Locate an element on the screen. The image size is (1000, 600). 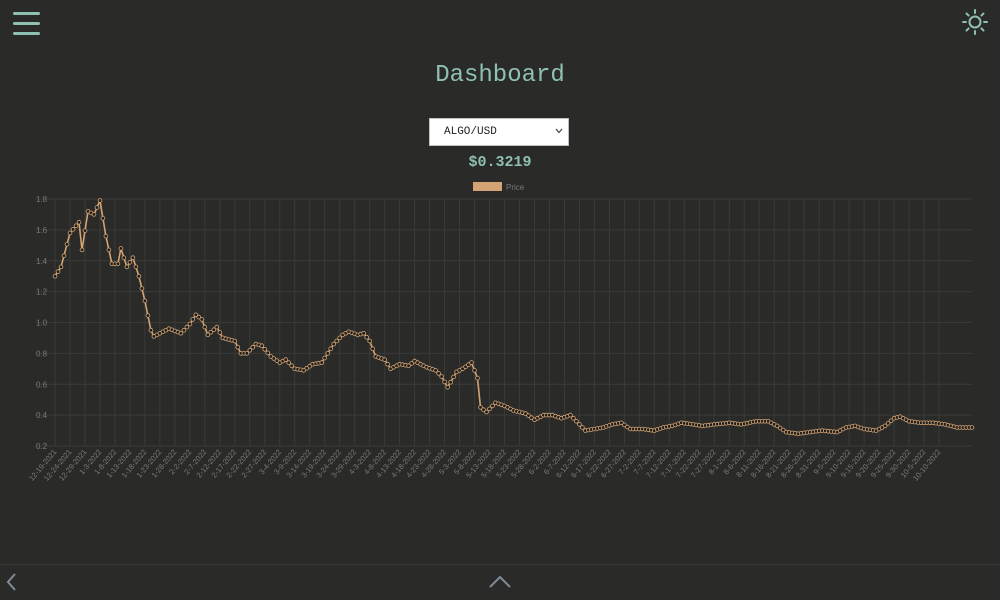
hamburger-menu-icon-bottom is located at coordinates (26, 33).